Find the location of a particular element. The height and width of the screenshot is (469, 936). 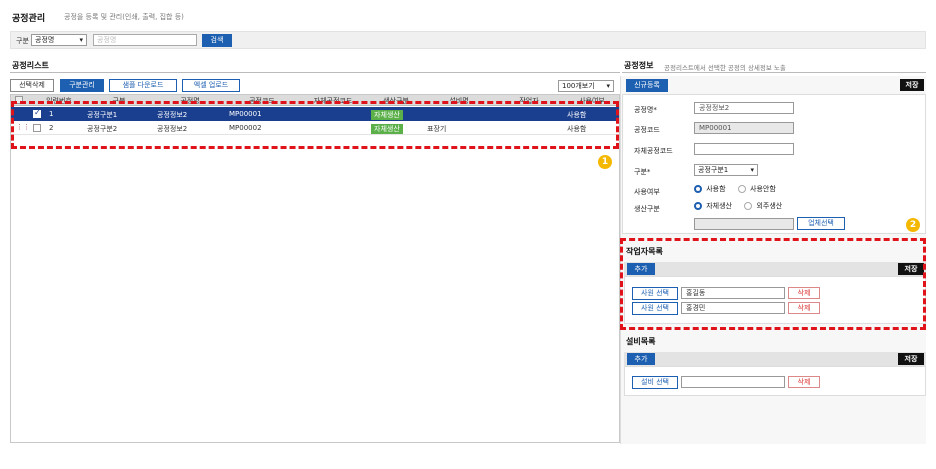

category-label: 구분* is located at coordinates (642, 172).